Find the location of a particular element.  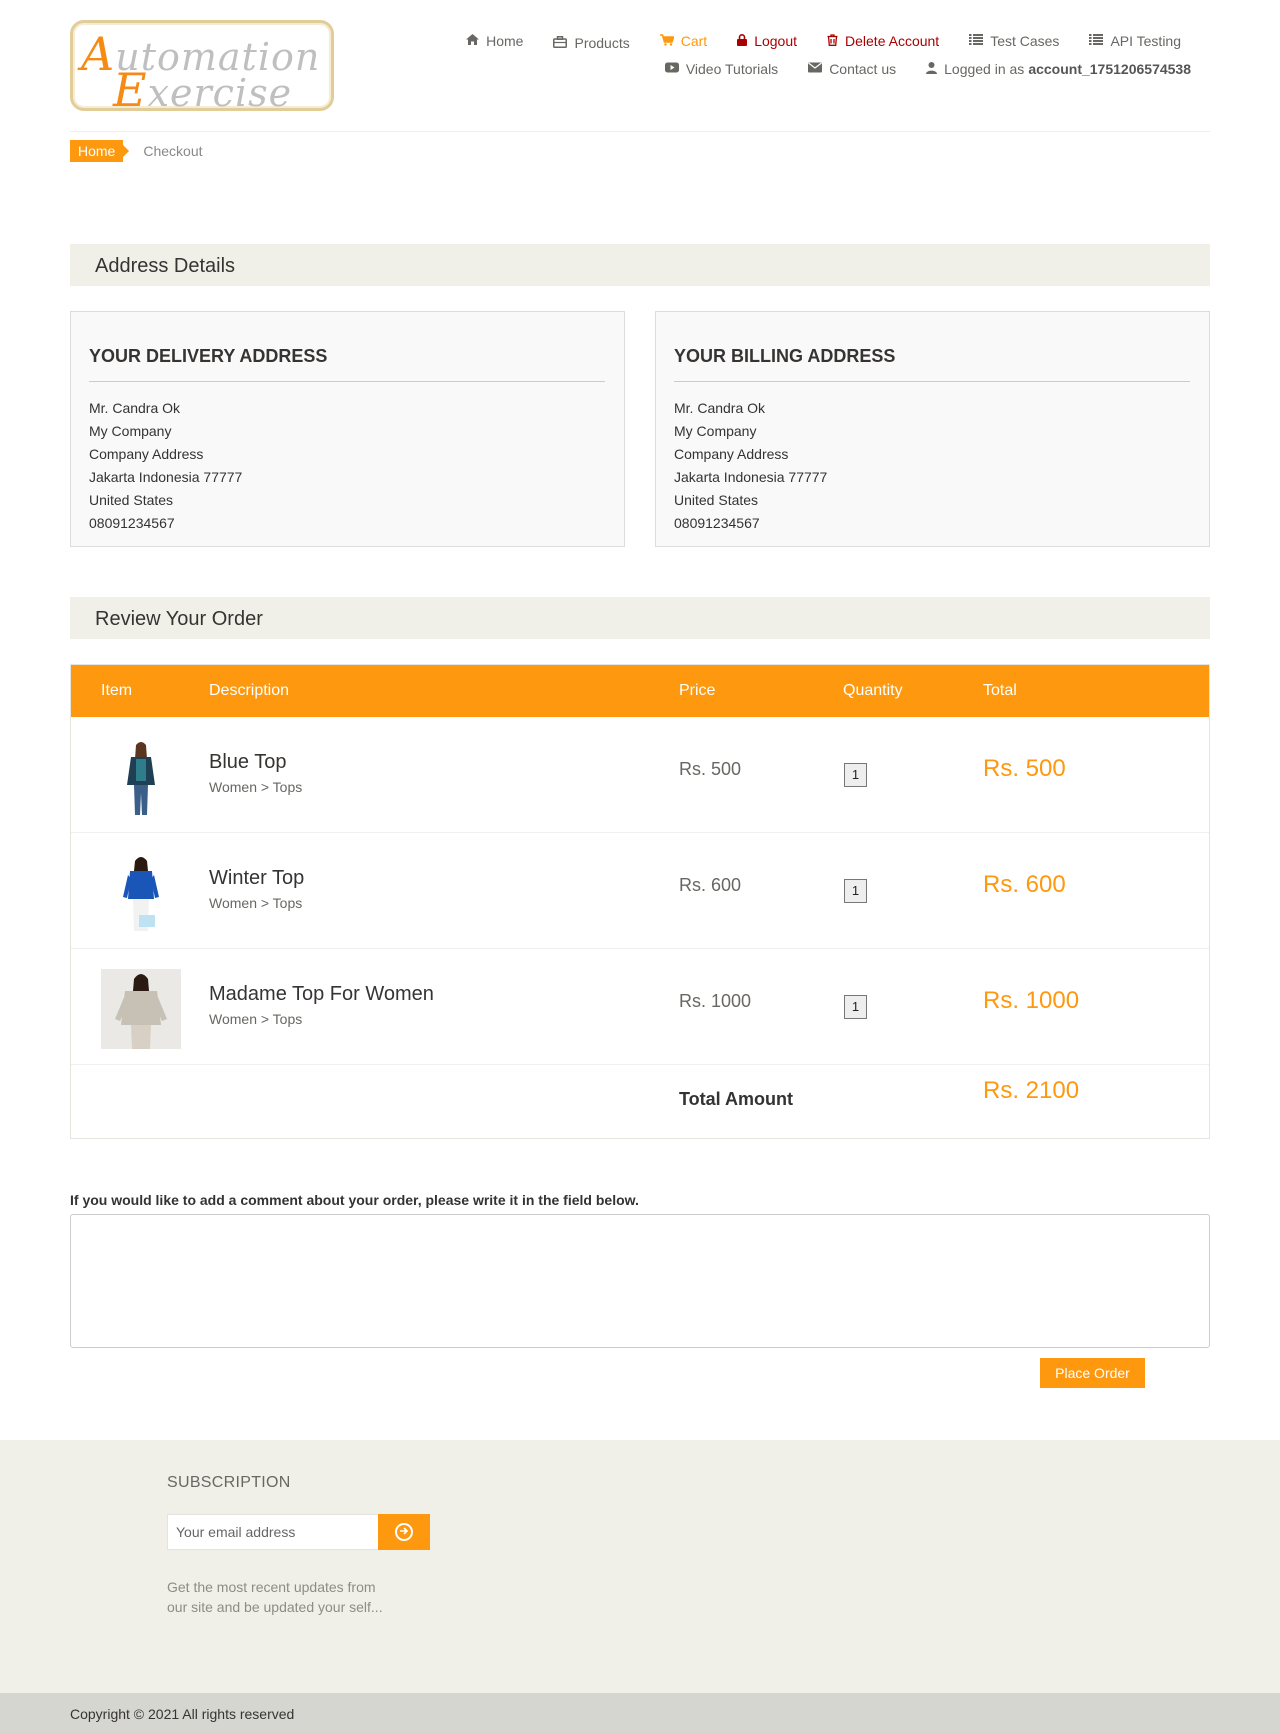

product-price: Rs. 600 is located at coordinates (710, 885).